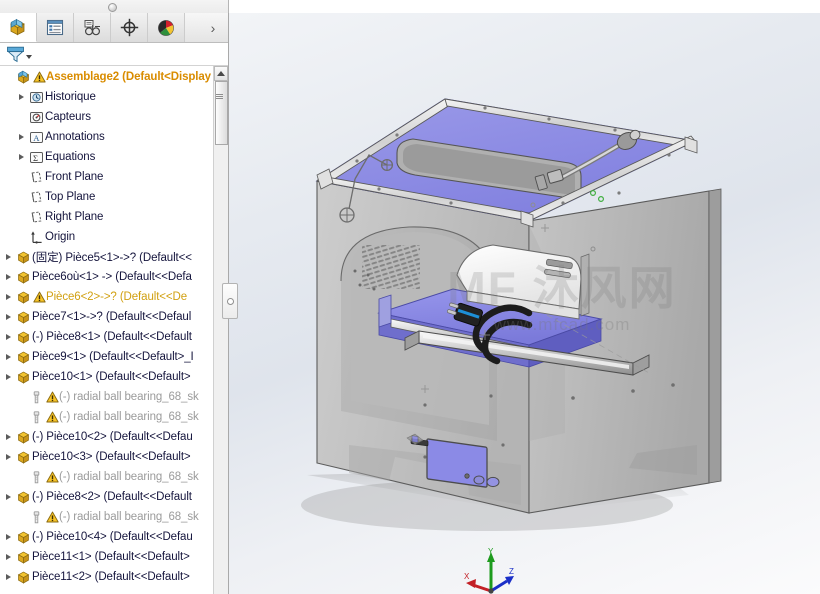  What do you see at coordinates (213, 27) in the screenshot?
I see `more-tabs-button: ›` at bounding box center [213, 27].